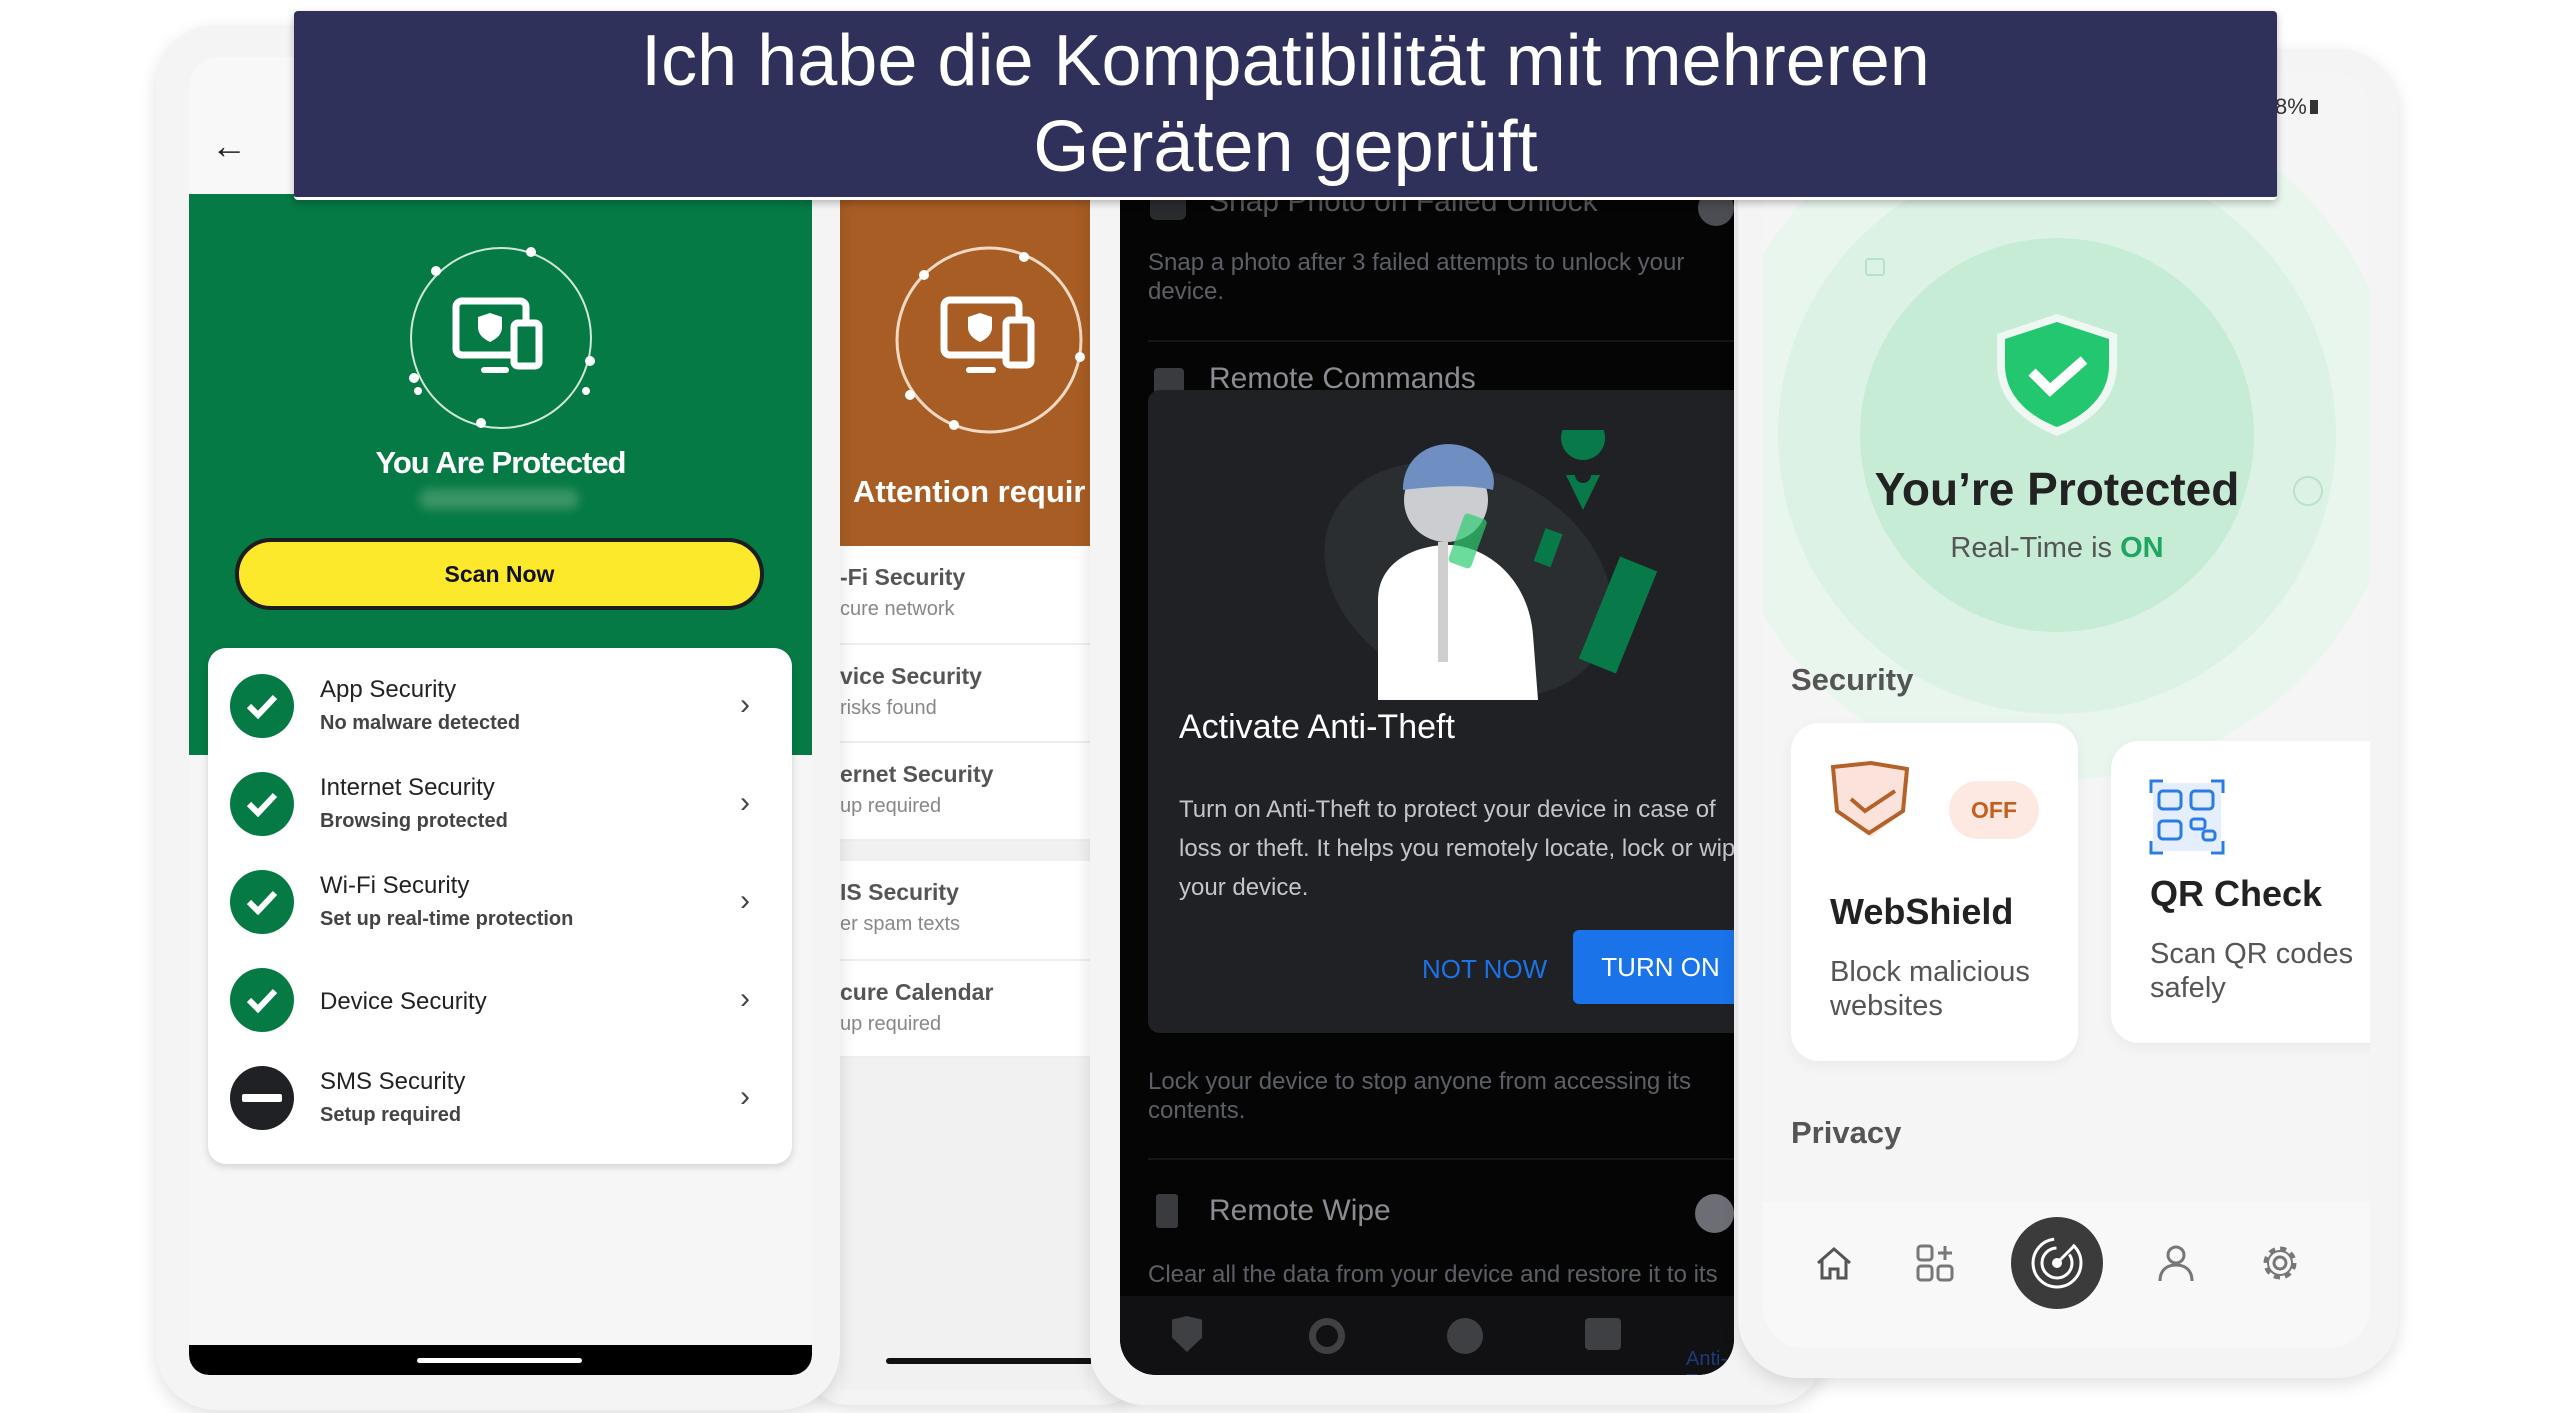  What do you see at coordinates (500, 707) in the screenshot?
I see `list-item-app-security: App Security No malware detected ›` at bounding box center [500, 707].